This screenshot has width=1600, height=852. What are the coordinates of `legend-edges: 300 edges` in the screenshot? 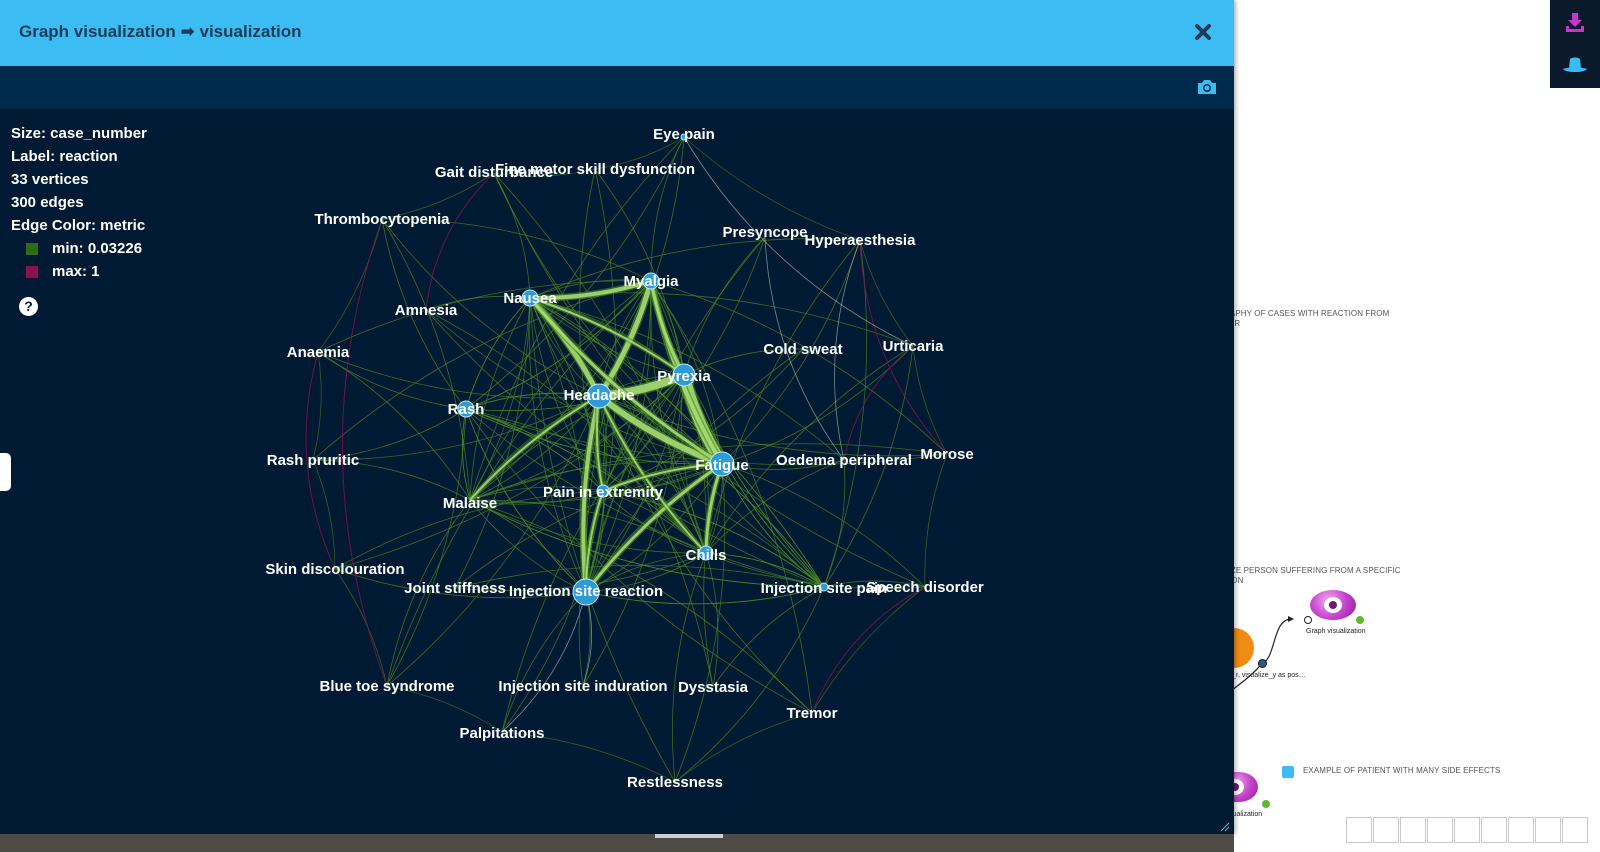 It's located at (47, 202).